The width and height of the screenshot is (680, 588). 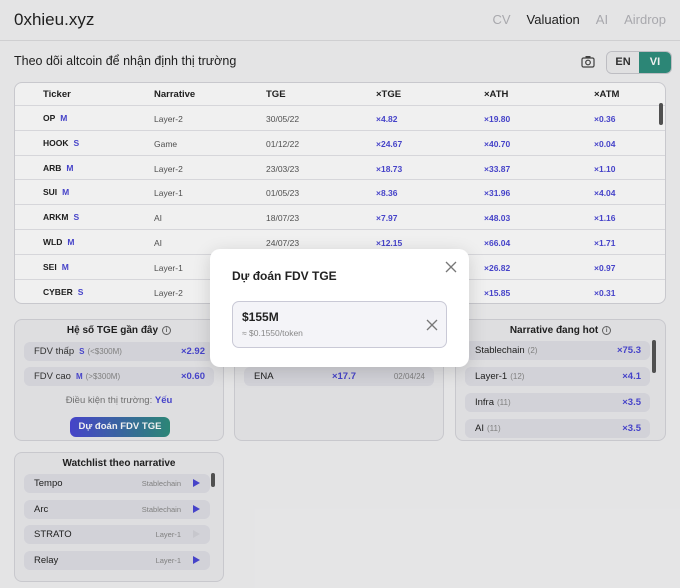 I want to click on close-icon, so click(x=451, y=267).